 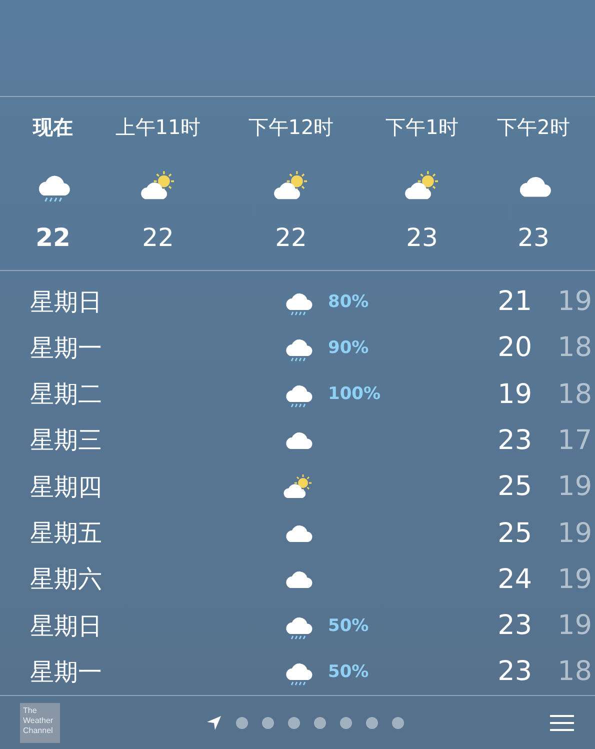 I want to click on high-temperature: 24, so click(x=514, y=579).